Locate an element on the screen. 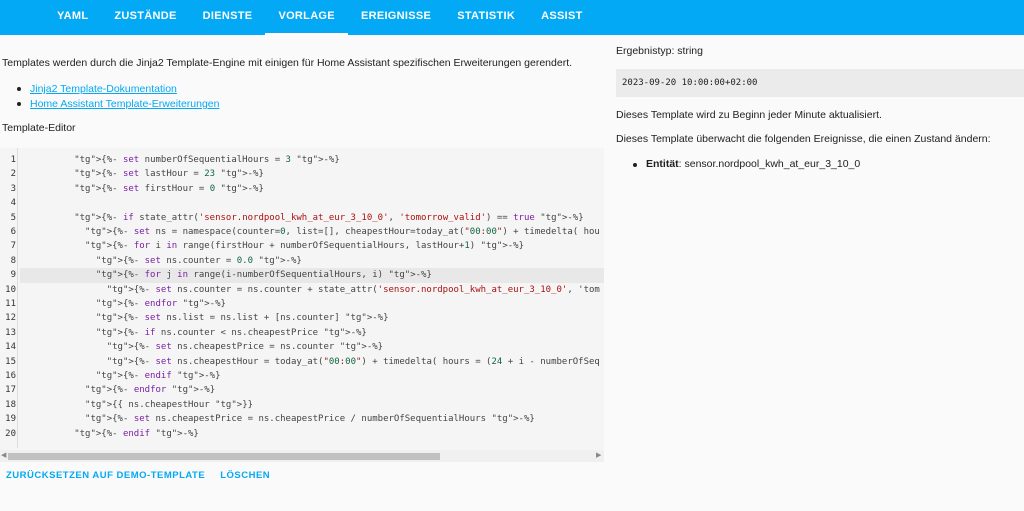 This screenshot has width=1024, height=511. line-number: 10 is located at coordinates (10, 289).